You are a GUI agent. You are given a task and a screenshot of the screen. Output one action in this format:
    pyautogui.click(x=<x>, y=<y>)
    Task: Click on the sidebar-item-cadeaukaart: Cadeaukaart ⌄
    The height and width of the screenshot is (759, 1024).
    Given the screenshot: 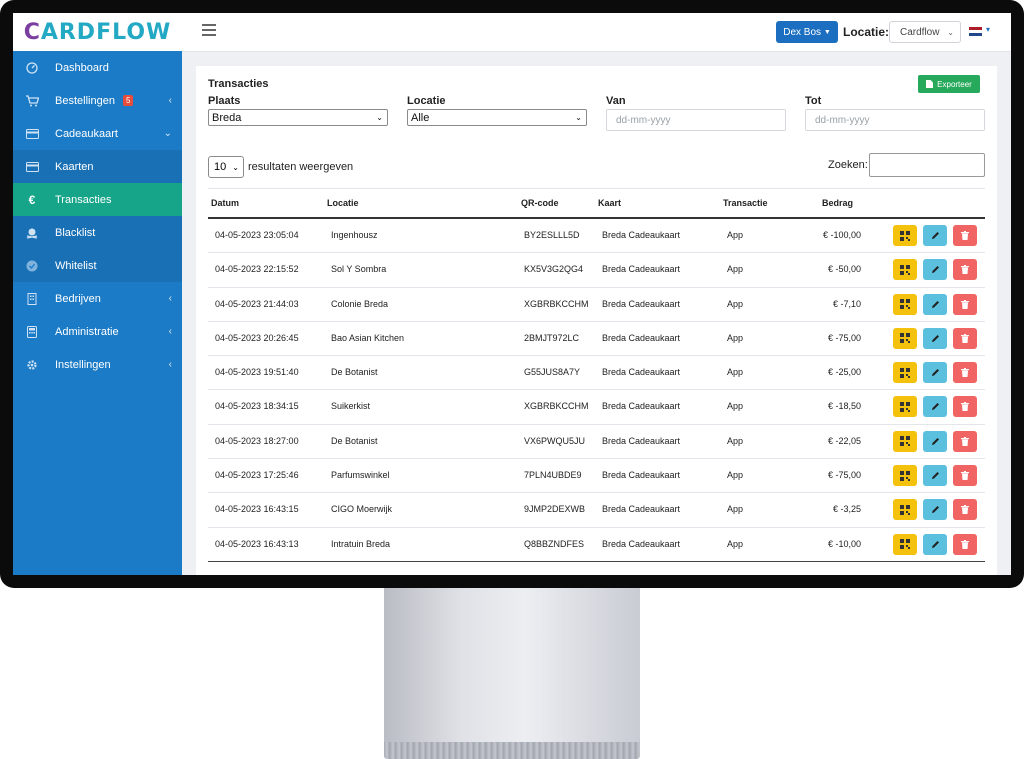 What is the action you would take?
    pyautogui.click(x=97, y=133)
    